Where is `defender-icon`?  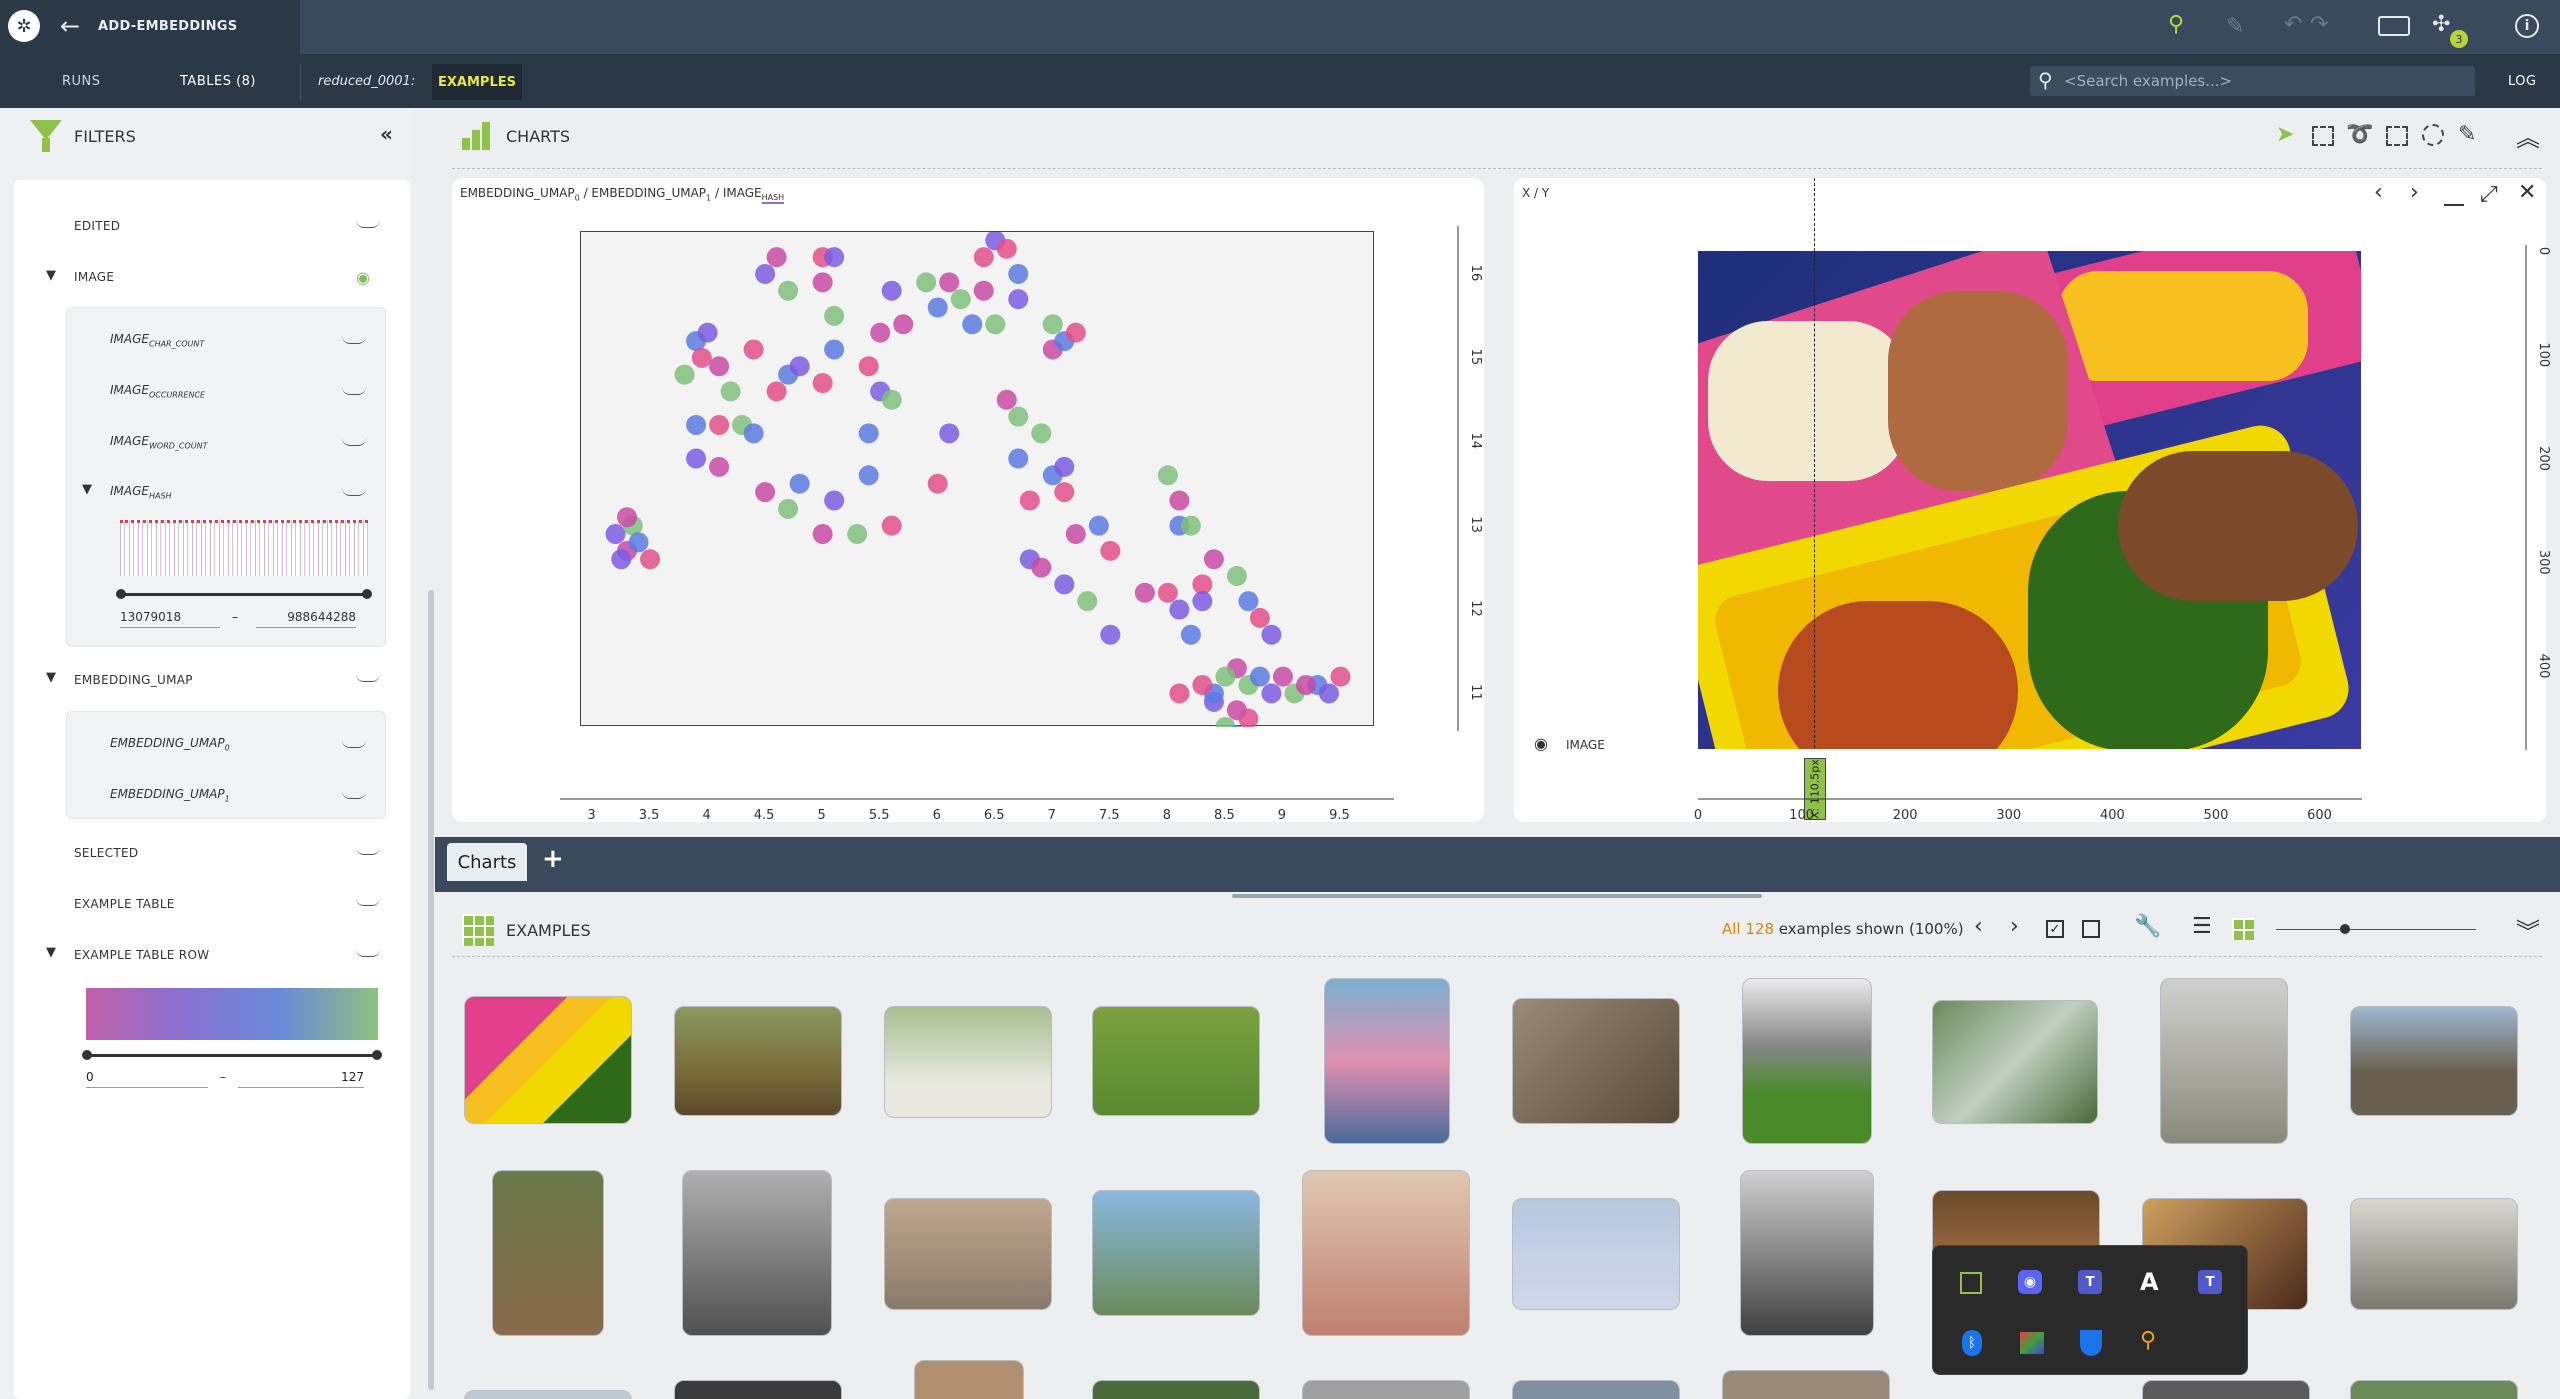
defender-icon is located at coordinates (2091, 1343).